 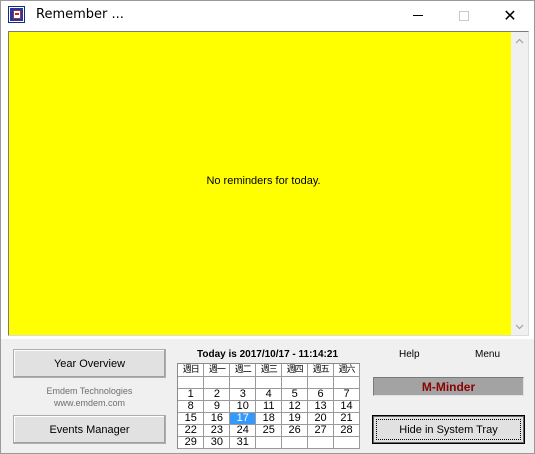 I want to click on close-icon: ✕, so click(x=510, y=16).